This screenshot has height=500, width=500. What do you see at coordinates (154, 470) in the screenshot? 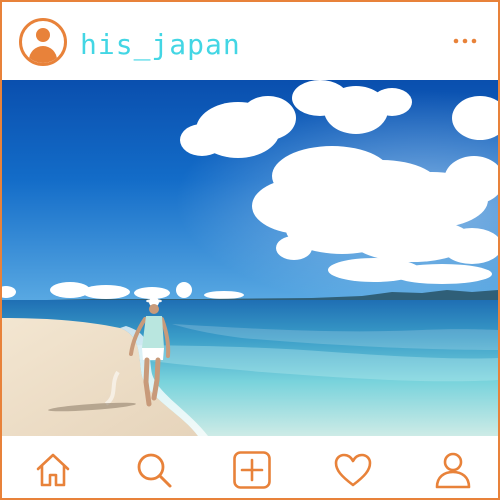
I see `search-icon` at bounding box center [154, 470].